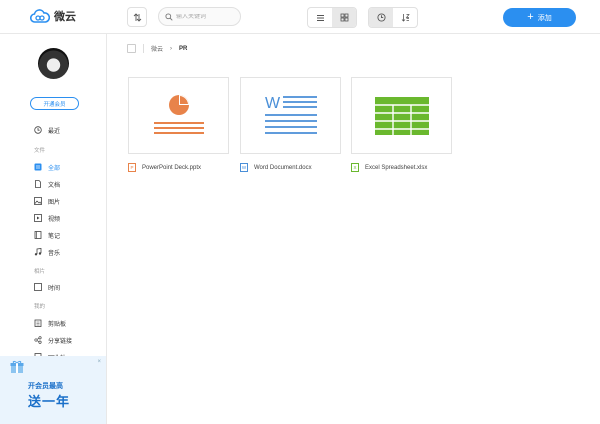  What do you see at coordinates (183, 48) in the screenshot?
I see `breadcrumb-current: PR` at bounding box center [183, 48].